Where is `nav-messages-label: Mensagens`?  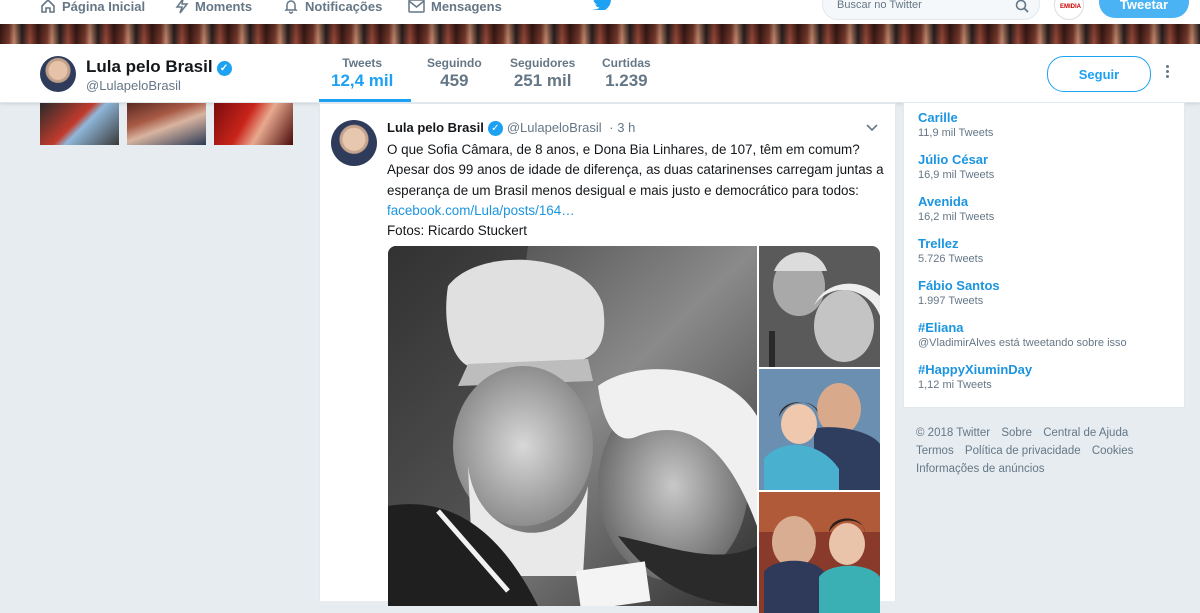 nav-messages-label: Mensagens is located at coordinates (466, 7).